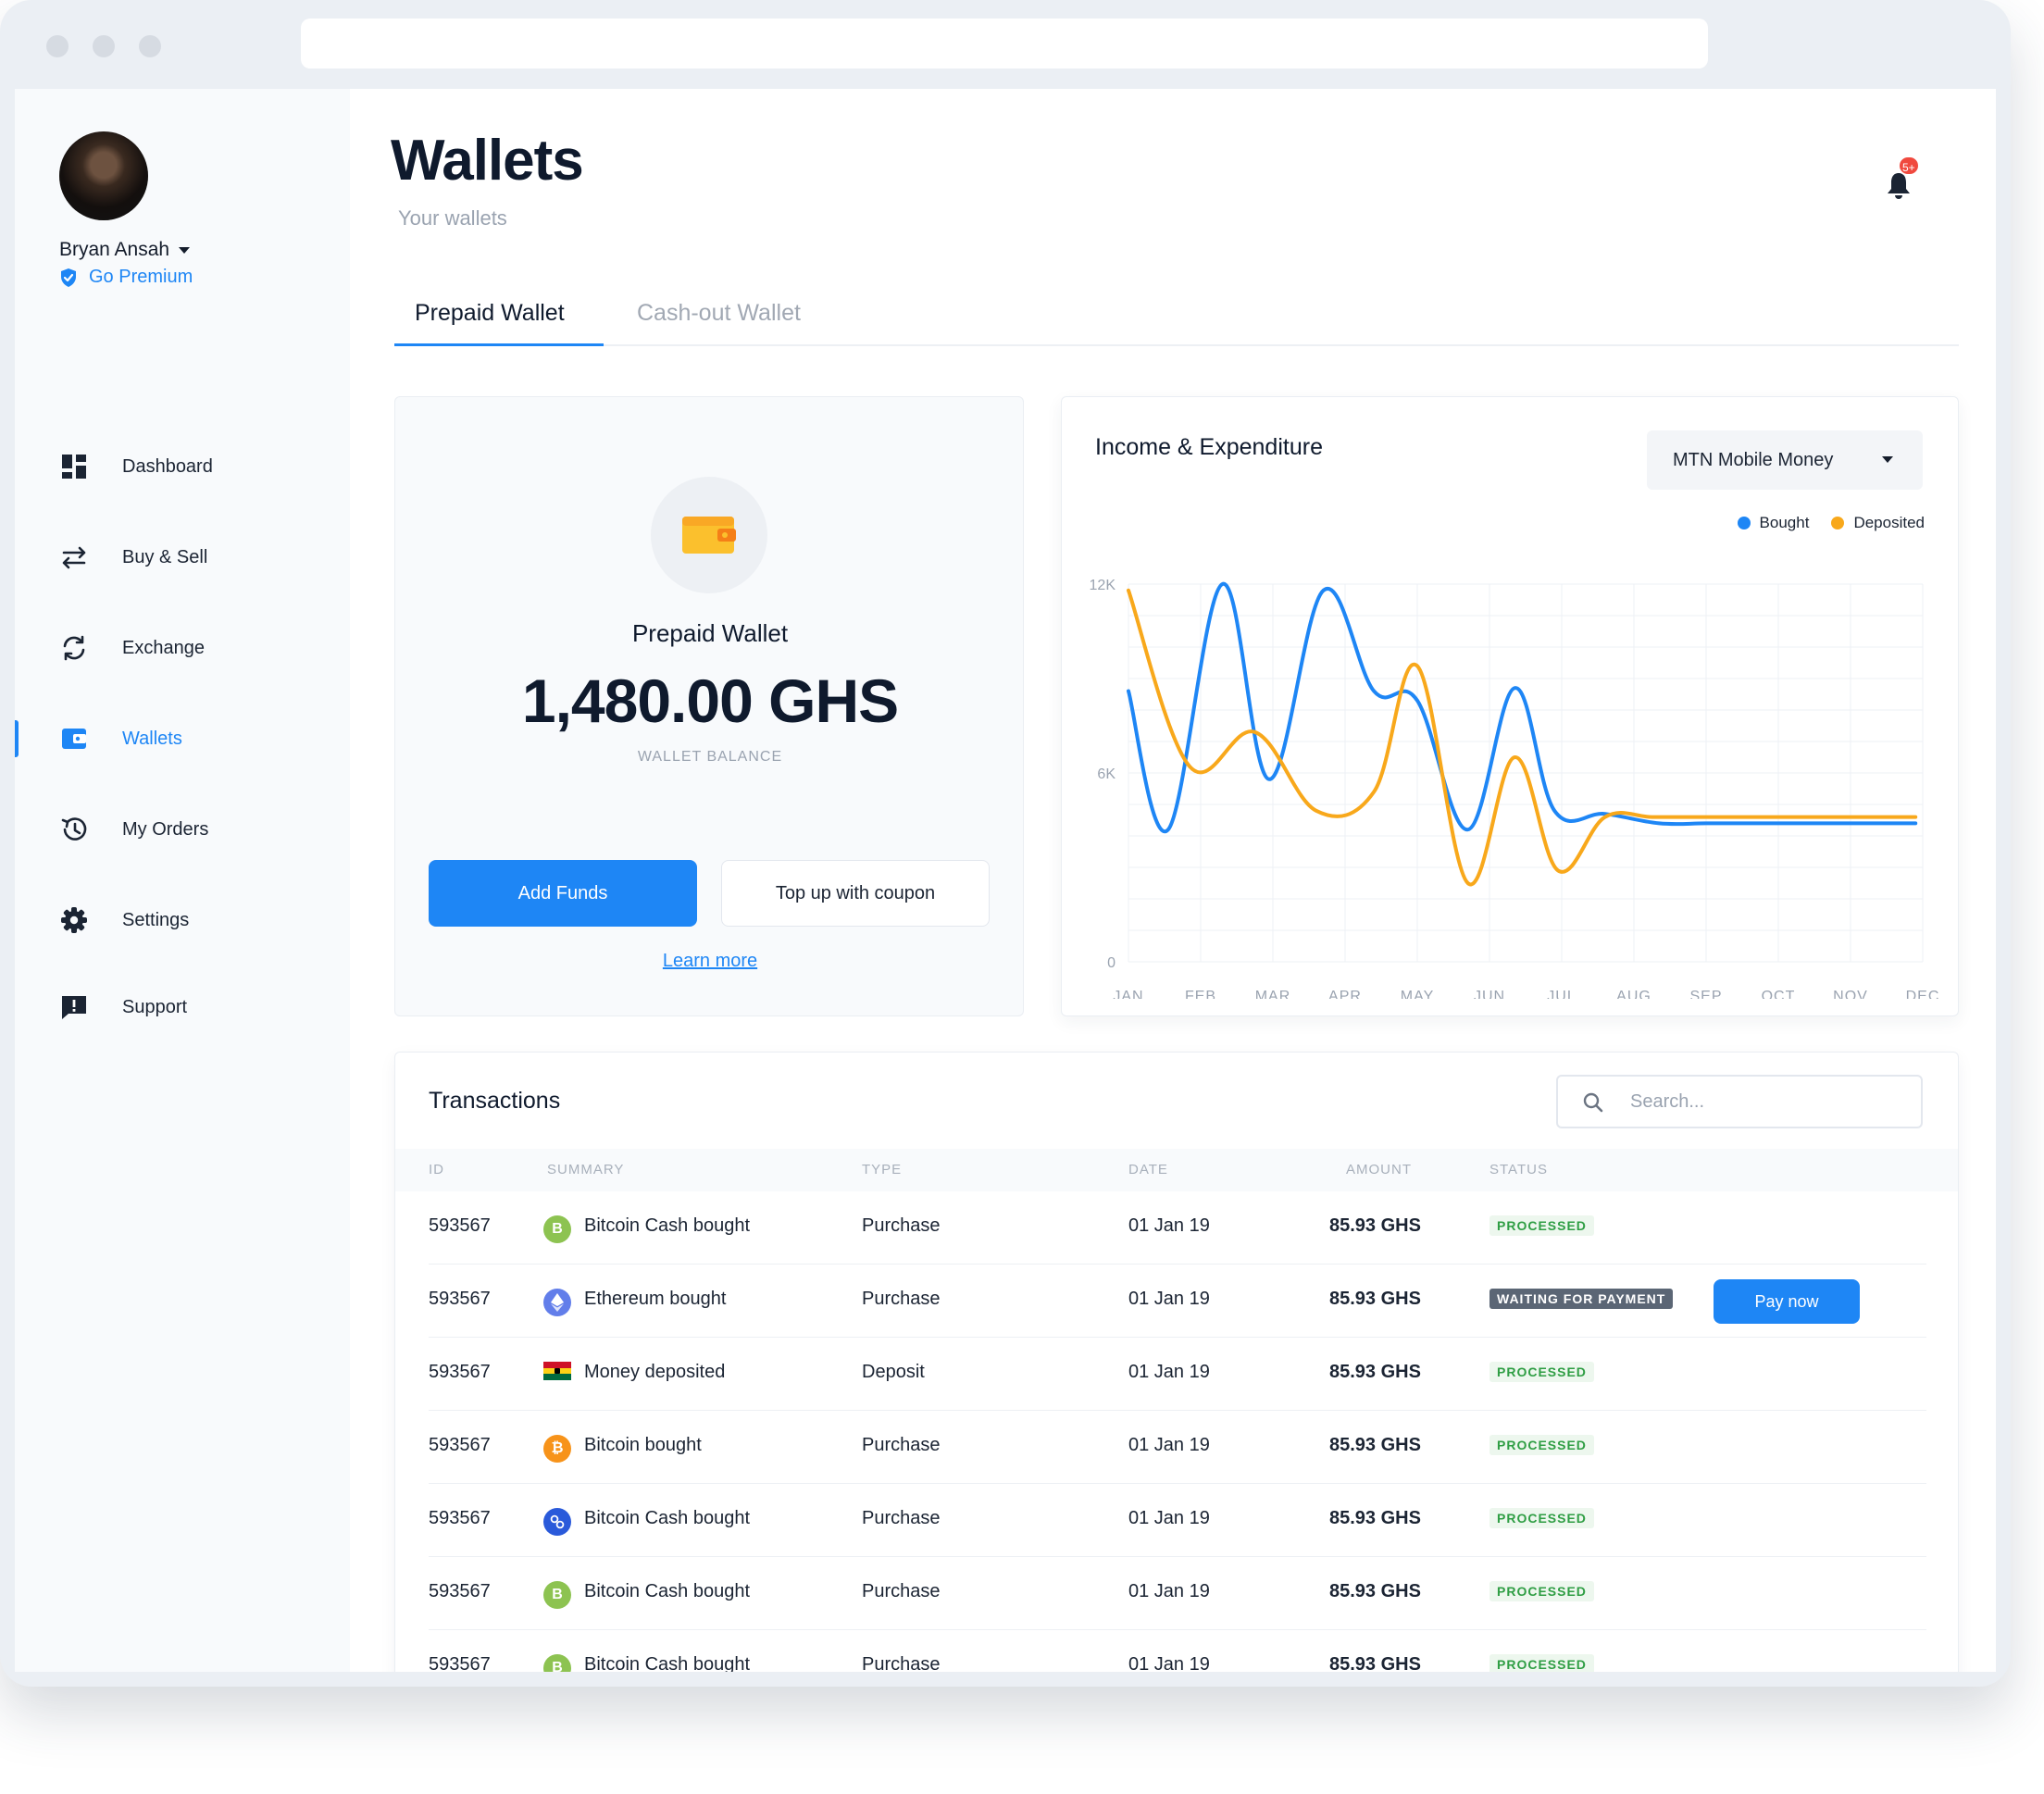 The width and height of the screenshot is (2044, 1794). Describe the element at coordinates (855, 893) in the screenshot. I see `top-up-coupon-button: Top up with coupon` at that location.